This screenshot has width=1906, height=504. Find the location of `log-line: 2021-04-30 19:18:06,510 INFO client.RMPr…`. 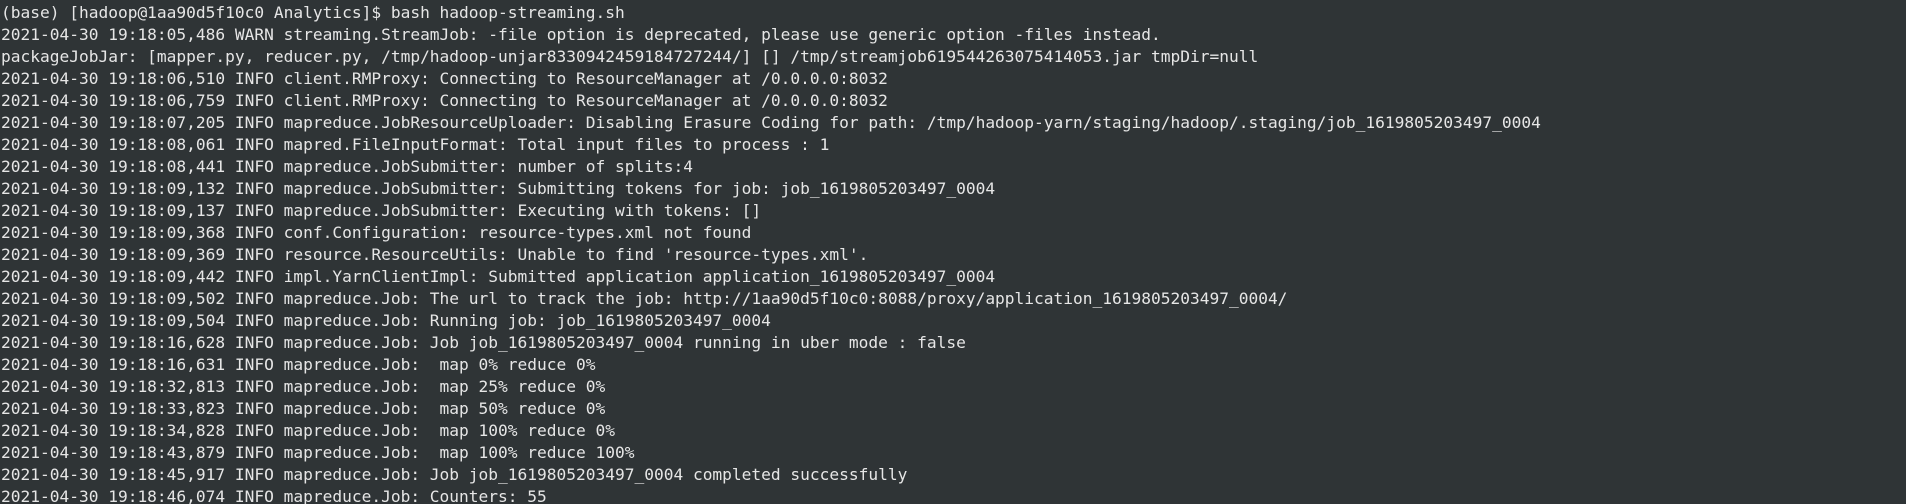

log-line: 2021-04-30 19:18:06,510 INFO client.RMPr… is located at coordinates (444, 78).